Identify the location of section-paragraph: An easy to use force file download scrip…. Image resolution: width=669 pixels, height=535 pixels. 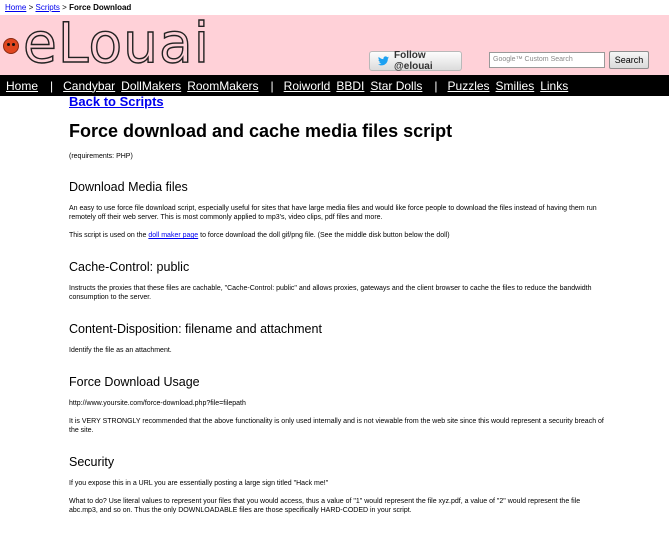
(333, 213).